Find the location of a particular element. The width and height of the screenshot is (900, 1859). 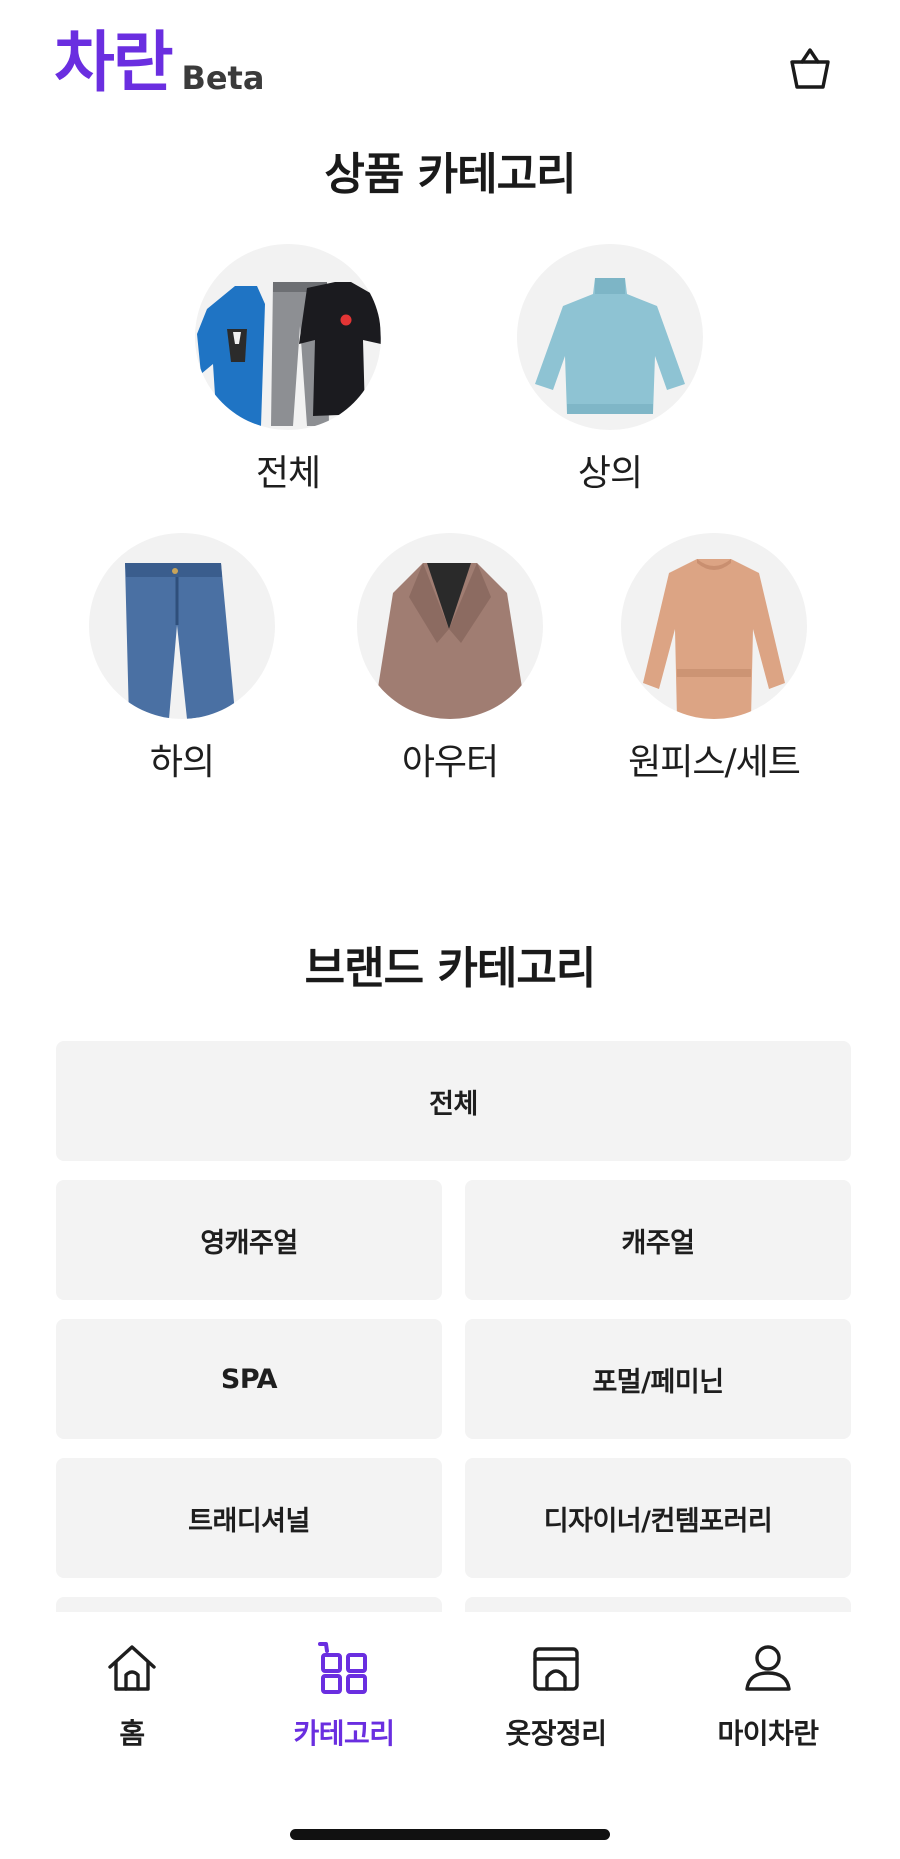

nav-label-my: 마이차란 is located at coordinates (768, 1733).